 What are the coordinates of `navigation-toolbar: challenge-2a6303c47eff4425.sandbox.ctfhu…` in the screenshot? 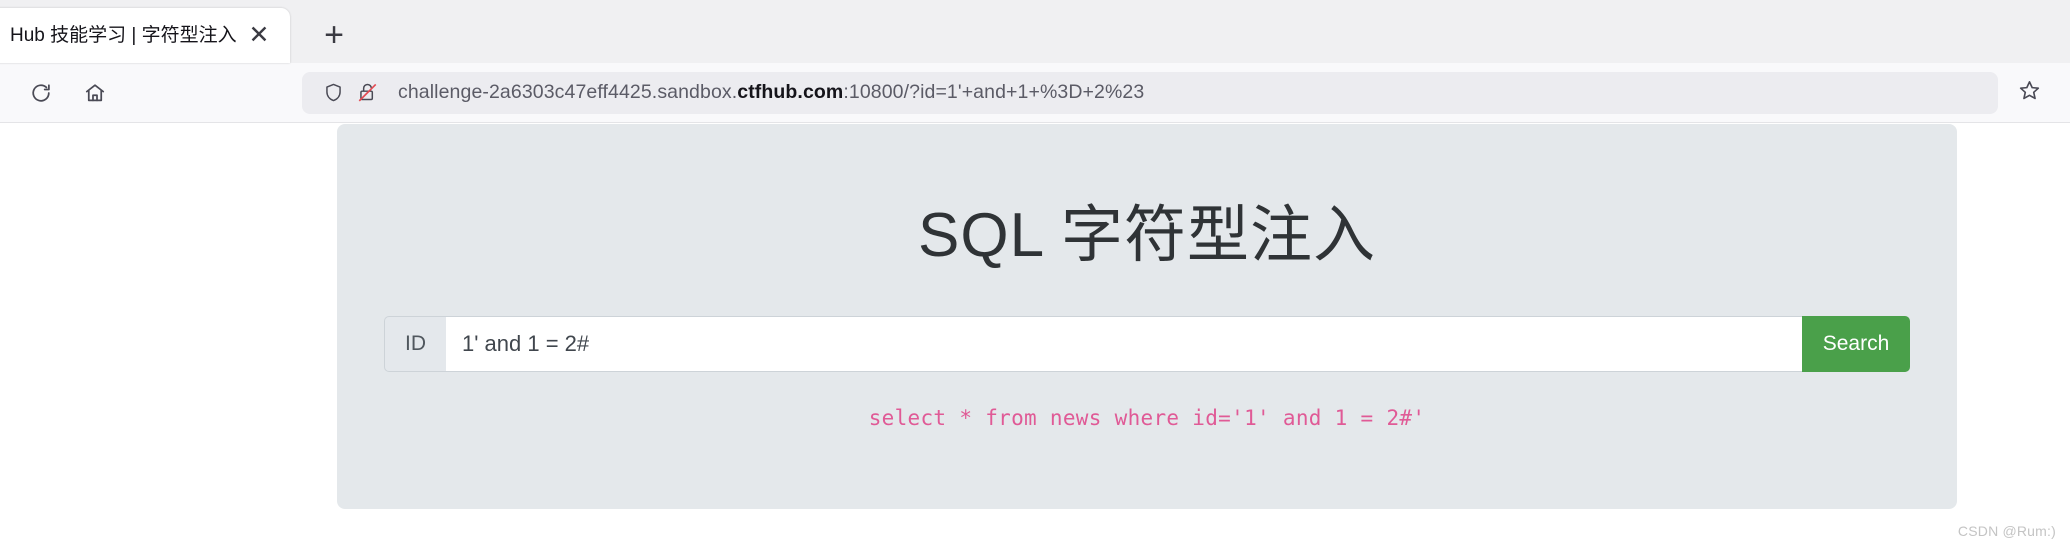 It's located at (1035, 93).